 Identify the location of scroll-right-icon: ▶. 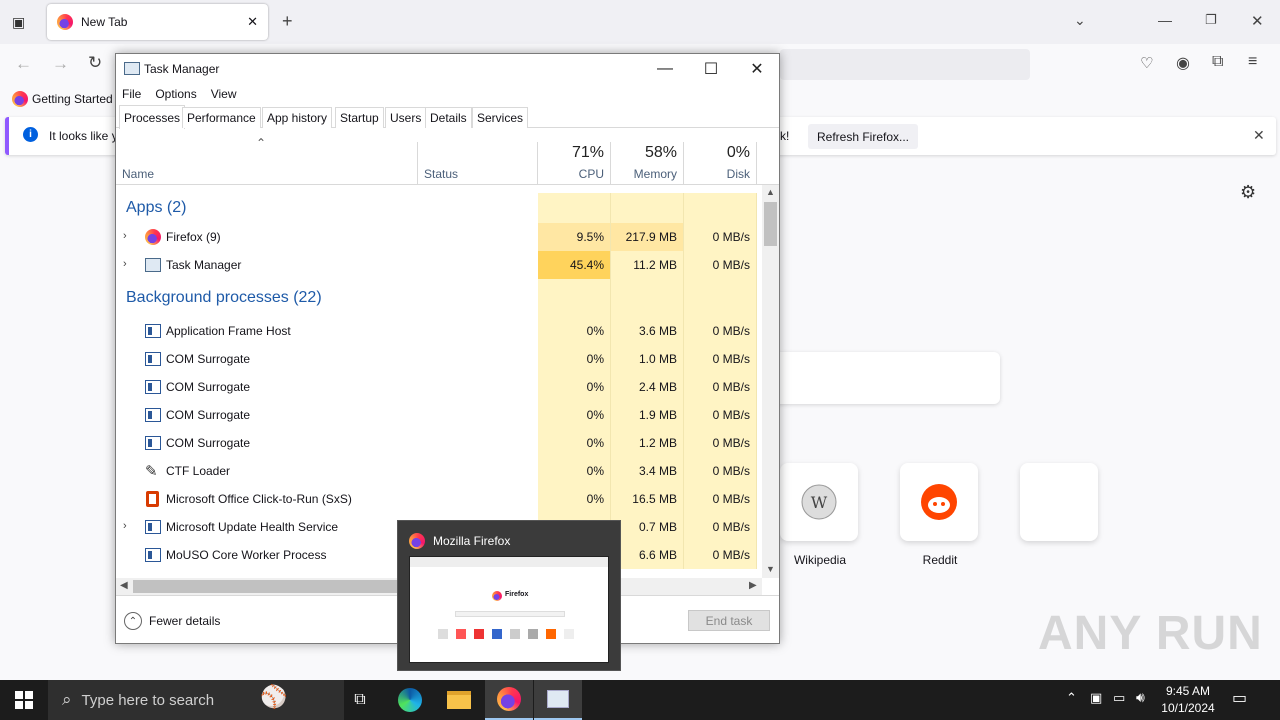
(753, 585).